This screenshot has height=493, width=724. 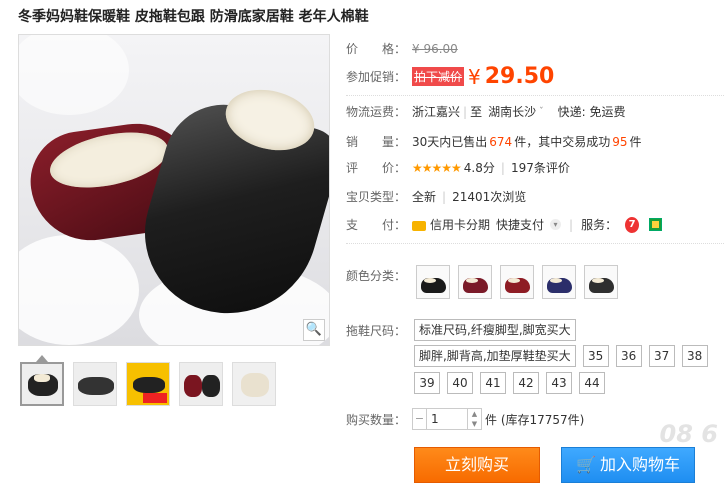 I want to click on color-swatch-black, so click(x=433, y=282).